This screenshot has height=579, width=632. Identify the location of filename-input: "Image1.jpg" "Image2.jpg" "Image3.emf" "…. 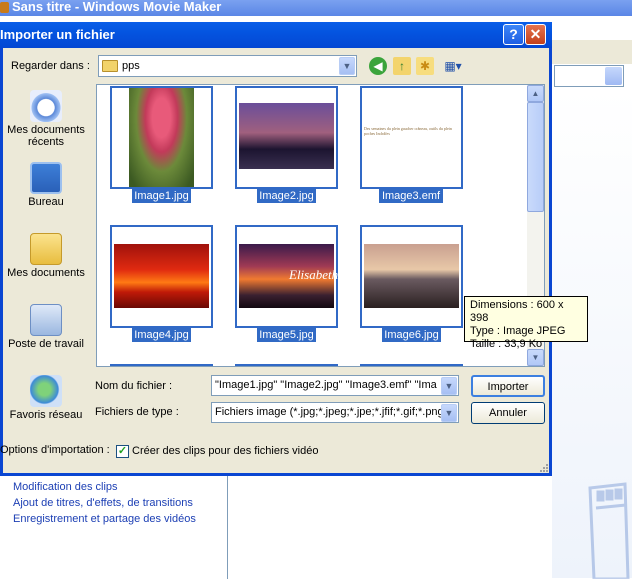
(335, 385).